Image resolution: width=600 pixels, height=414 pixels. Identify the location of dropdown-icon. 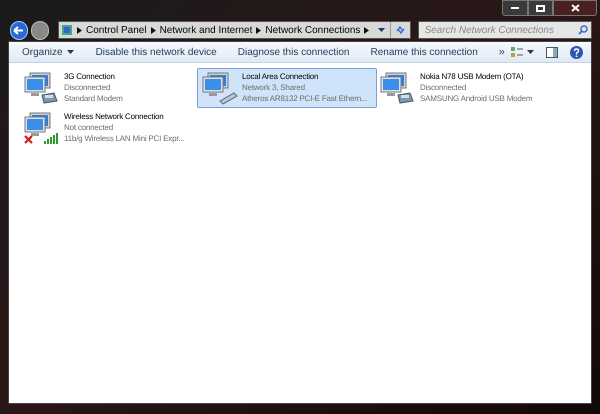
(382, 30).